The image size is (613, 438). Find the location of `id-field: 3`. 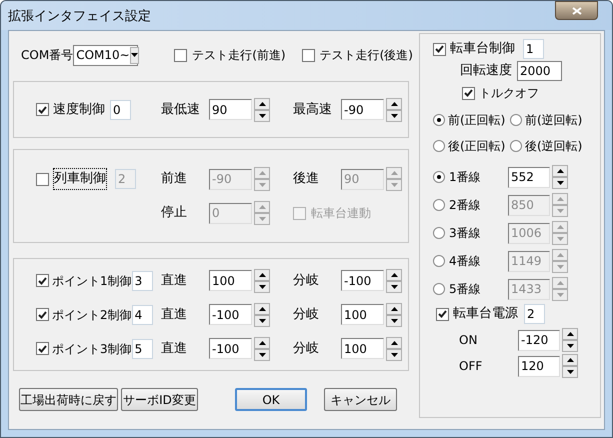

id-field: 3 is located at coordinates (142, 280).